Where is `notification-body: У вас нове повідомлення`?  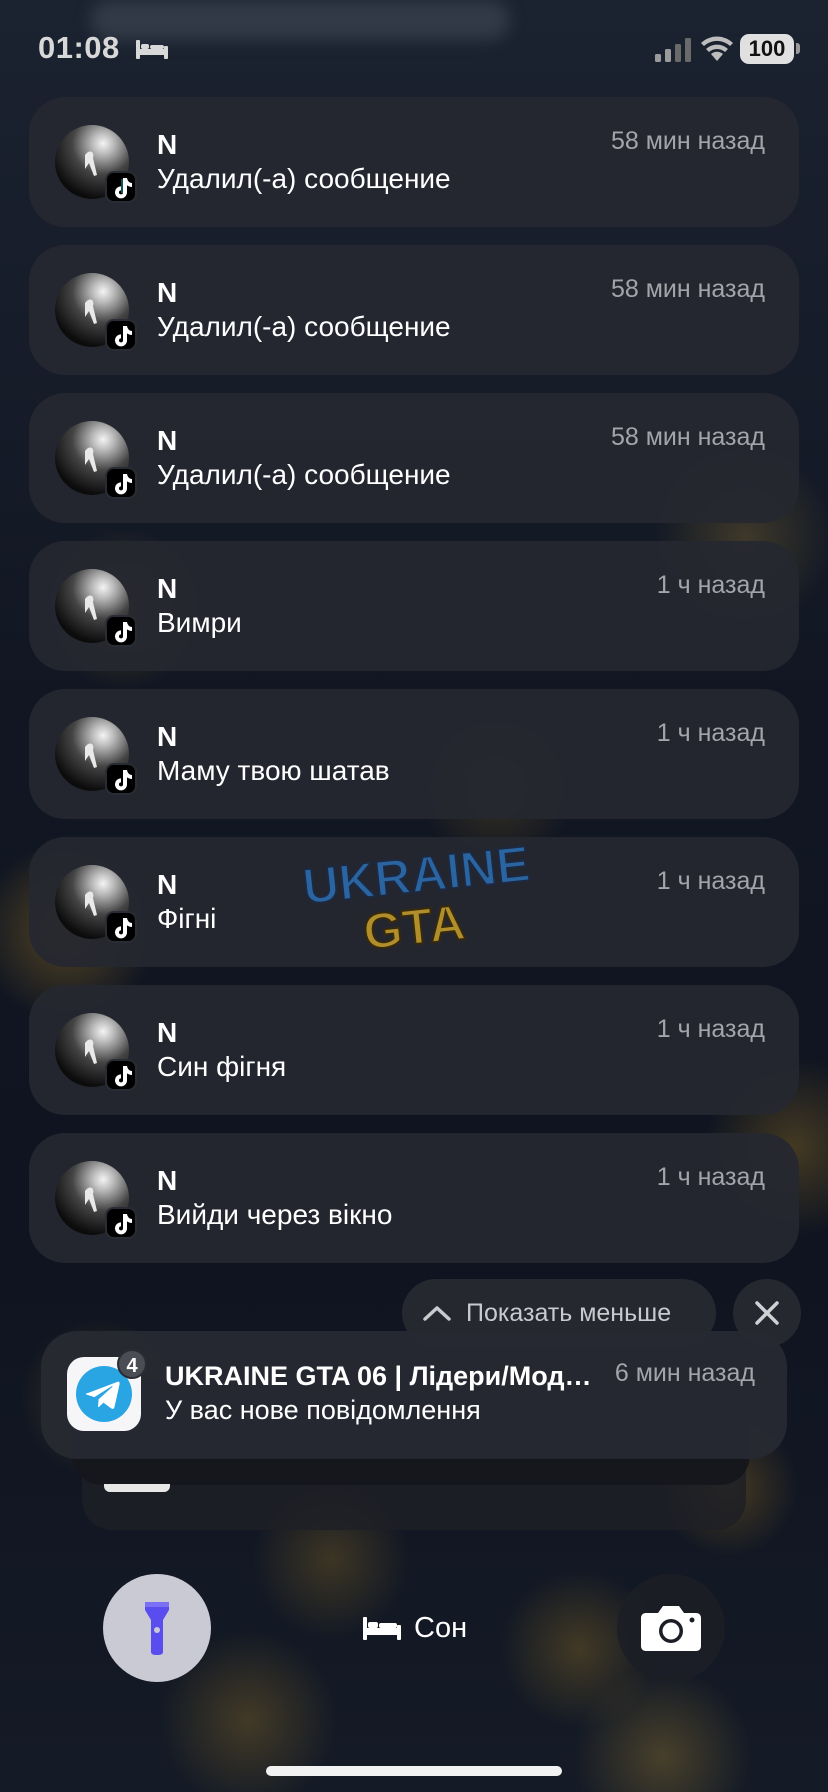
notification-body: У вас нове повідомлення is located at coordinates (323, 1410).